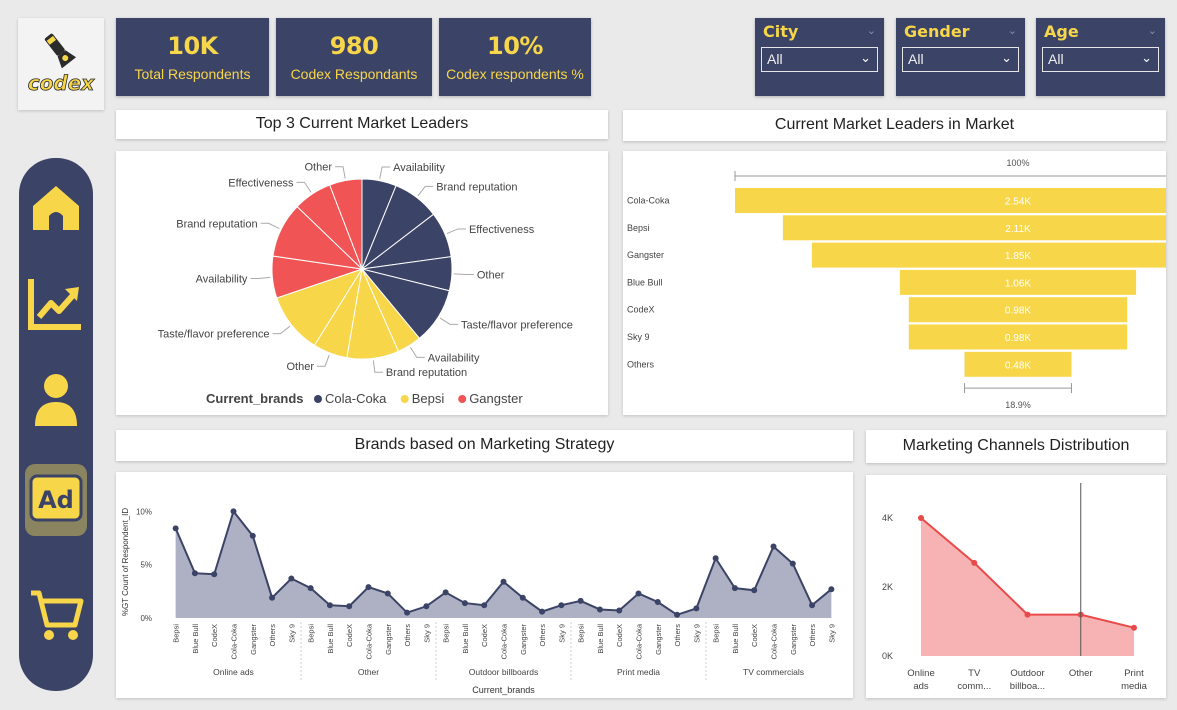 This screenshot has height=710, width=1177. Describe the element at coordinates (1061, 31) in the screenshot. I see `slicer-title: Age` at that location.